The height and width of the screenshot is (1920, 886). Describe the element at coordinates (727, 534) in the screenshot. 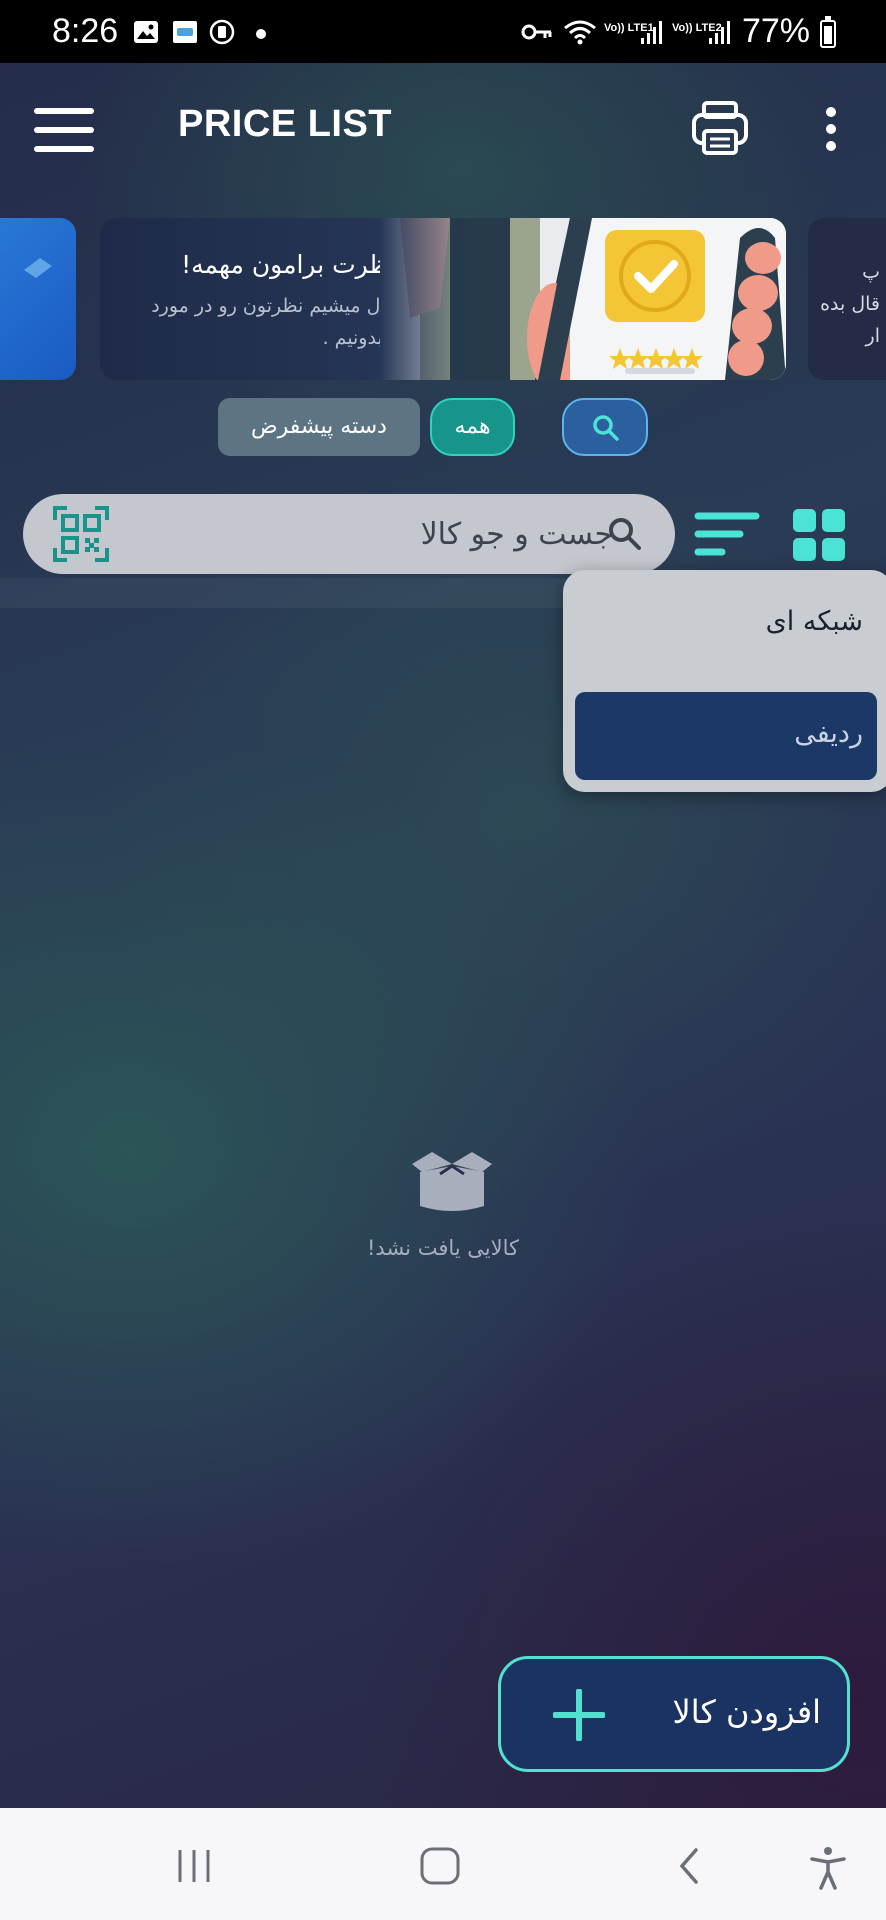

I see `sort-icon` at that location.